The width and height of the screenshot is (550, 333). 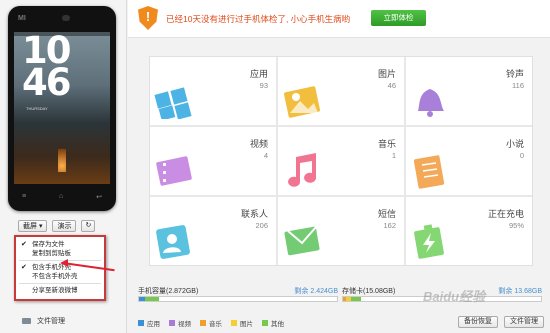 What do you see at coordinates (520, 291) in the screenshot?
I see `sd-storage-free: 剩余 13.68GB` at bounding box center [520, 291].